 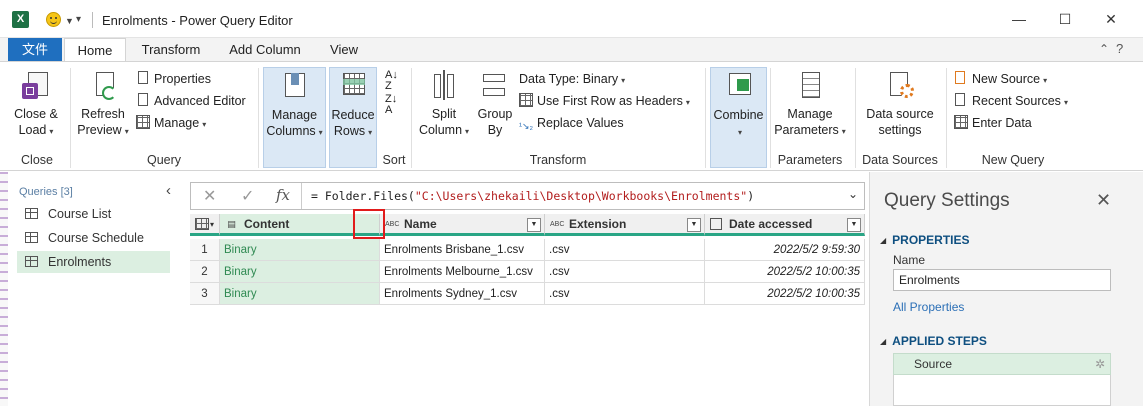 What do you see at coordinates (171, 49) in the screenshot?
I see `tab-transform: Transform` at bounding box center [171, 49].